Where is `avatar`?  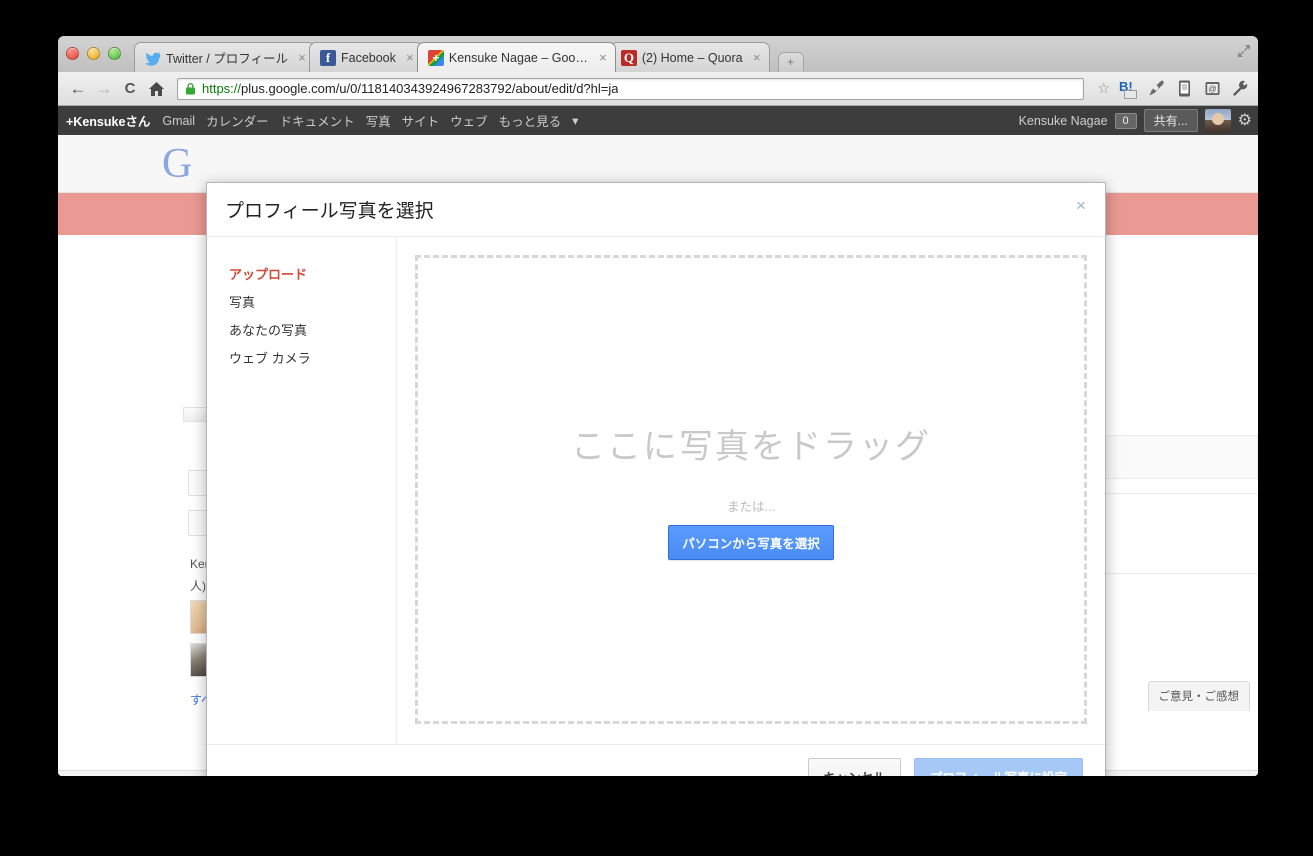 avatar is located at coordinates (1217, 120).